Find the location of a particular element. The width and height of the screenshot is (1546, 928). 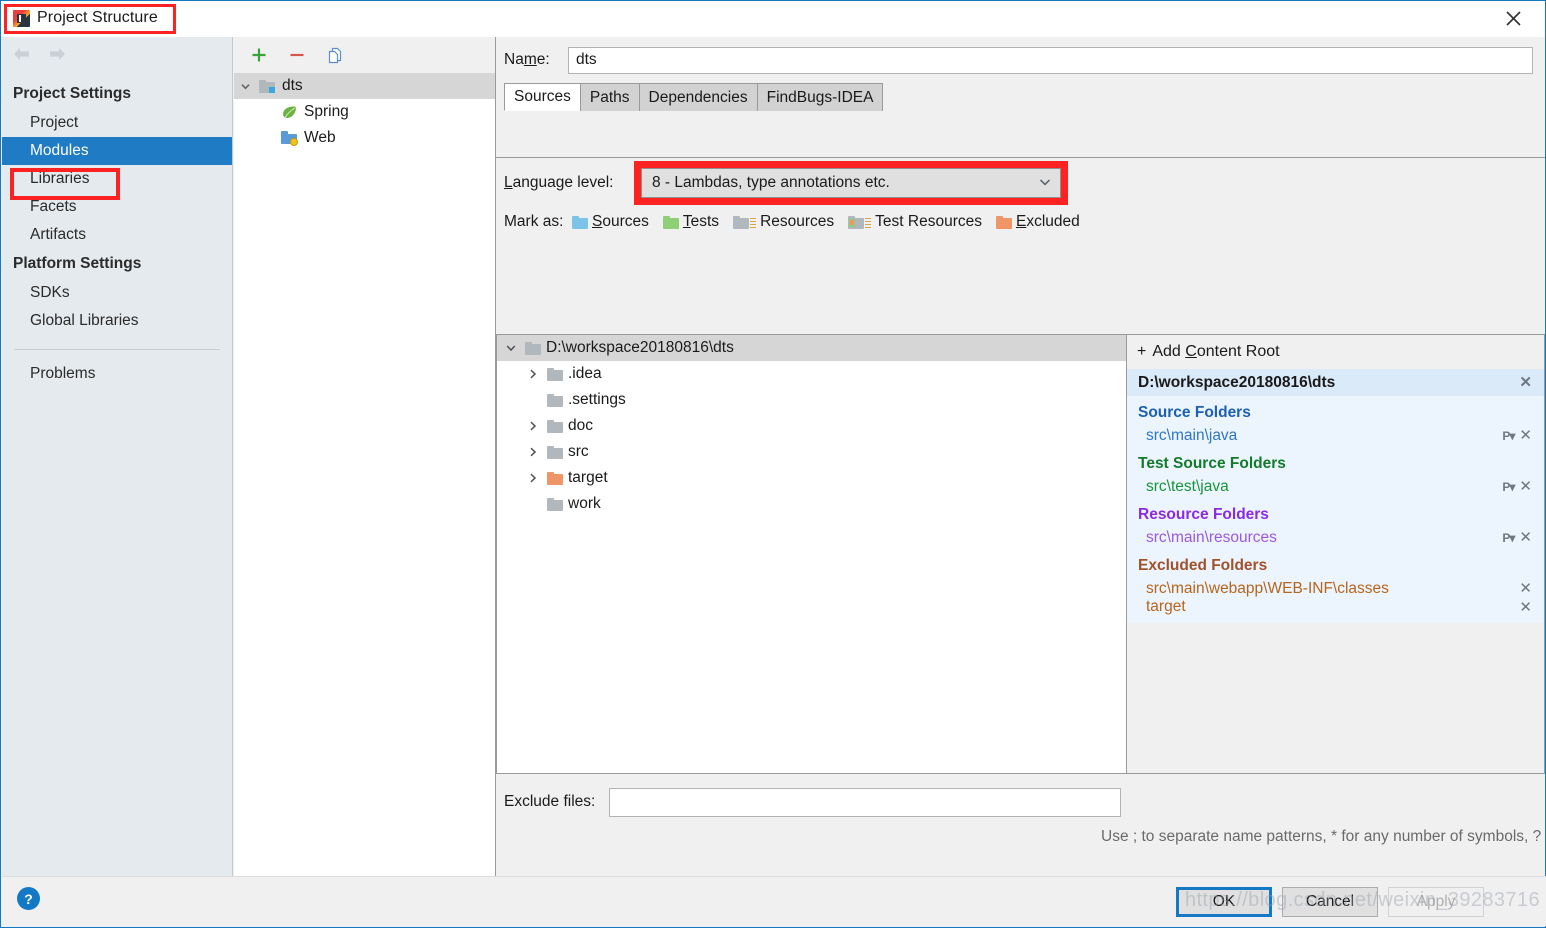

sidebar-nav-arrows is located at coordinates (117, 55).